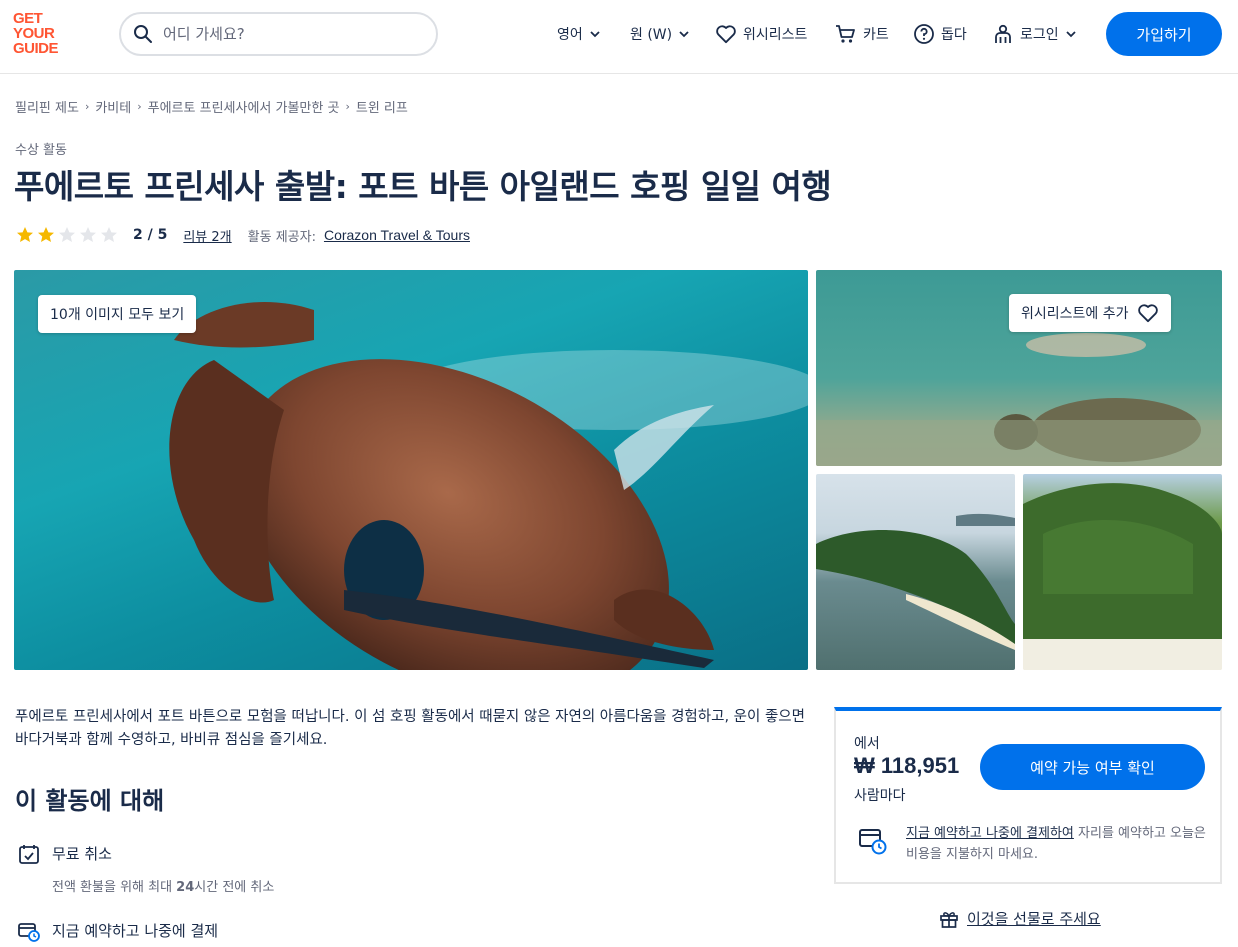  I want to click on about-section-title: 이 활동에 대해, so click(90, 801).